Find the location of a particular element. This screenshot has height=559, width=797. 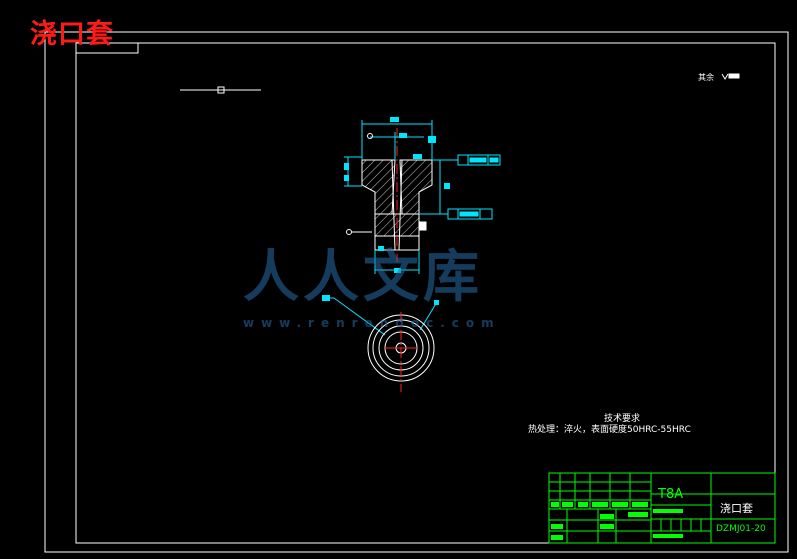

body-left-half is located at coordinates (378, 187).